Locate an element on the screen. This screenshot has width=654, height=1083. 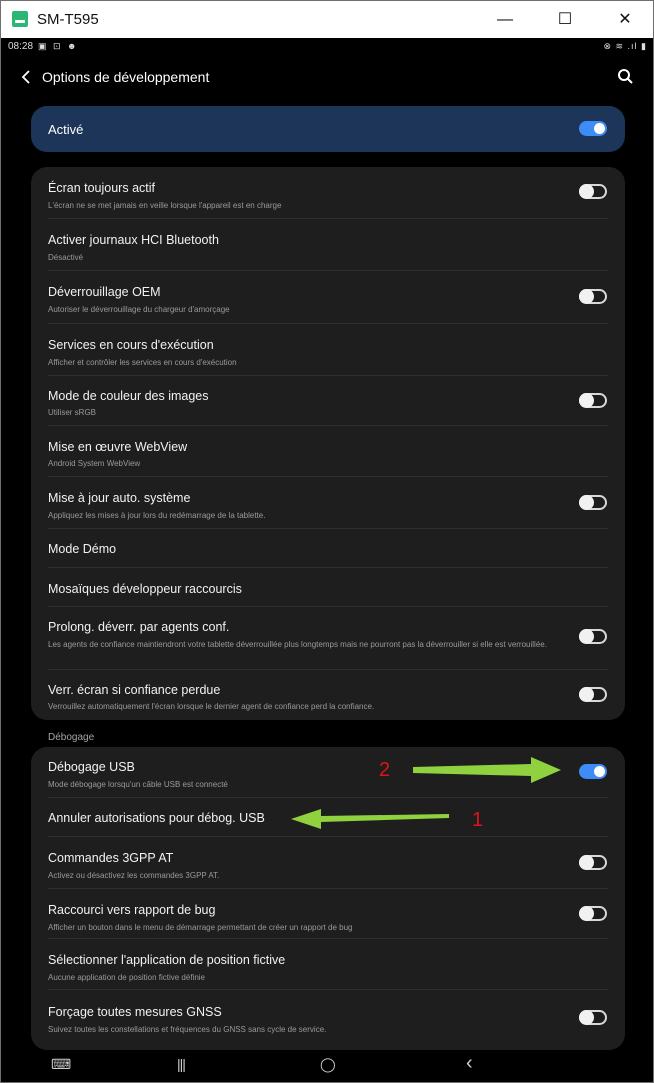
developer-options-master-switch: Activé is located at coordinates (328, 129).